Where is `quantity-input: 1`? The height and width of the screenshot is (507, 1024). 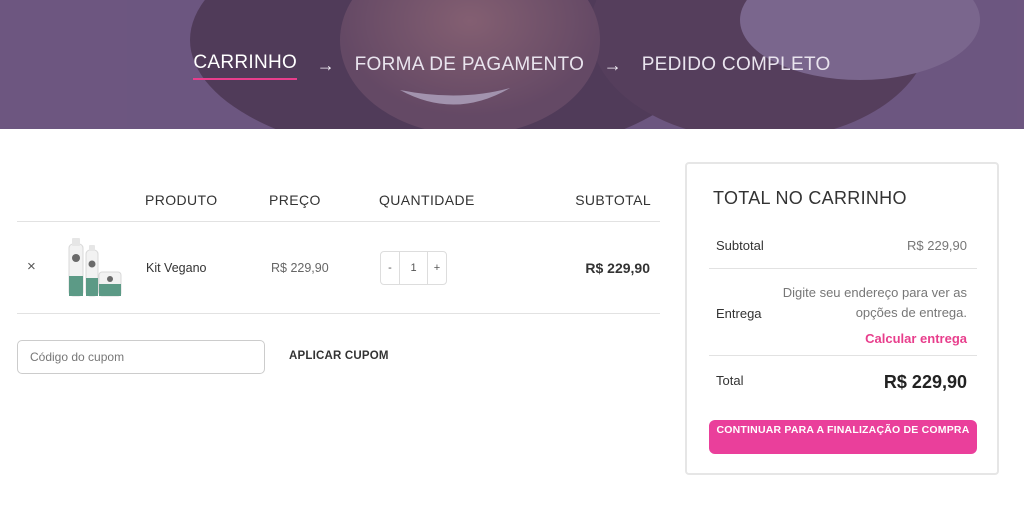
quantity-input: 1 is located at coordinates (413, 268).